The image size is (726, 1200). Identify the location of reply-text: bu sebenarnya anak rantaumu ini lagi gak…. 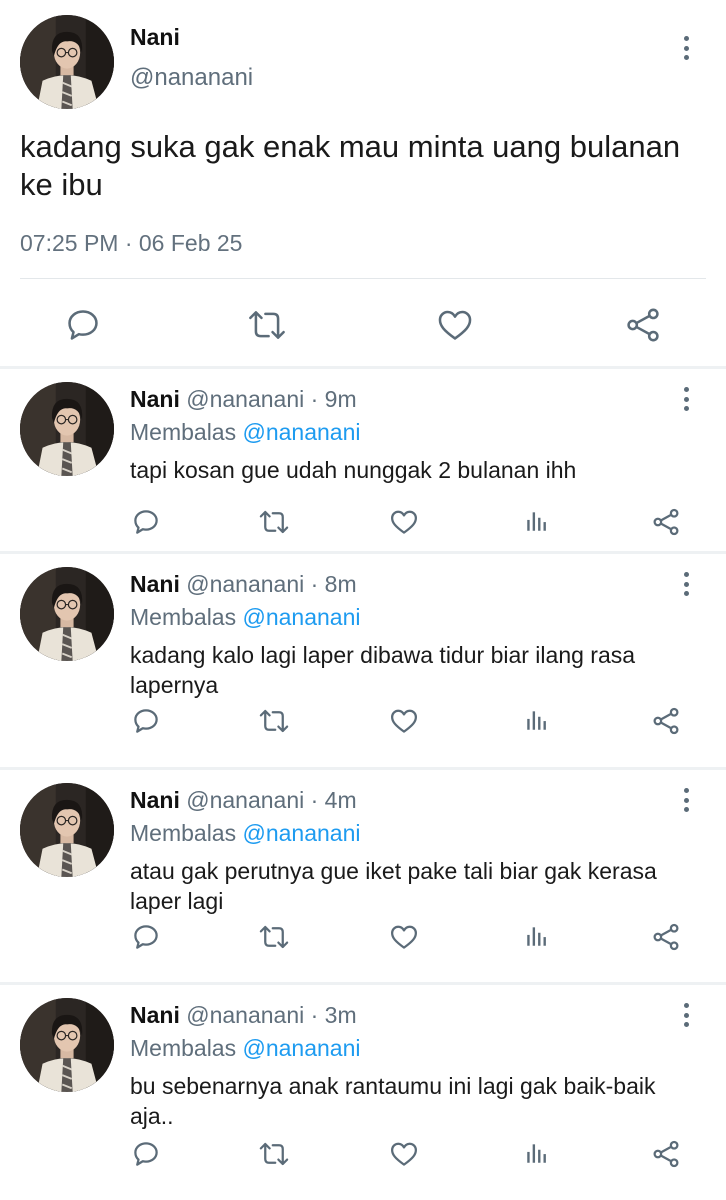
(393, 1101).